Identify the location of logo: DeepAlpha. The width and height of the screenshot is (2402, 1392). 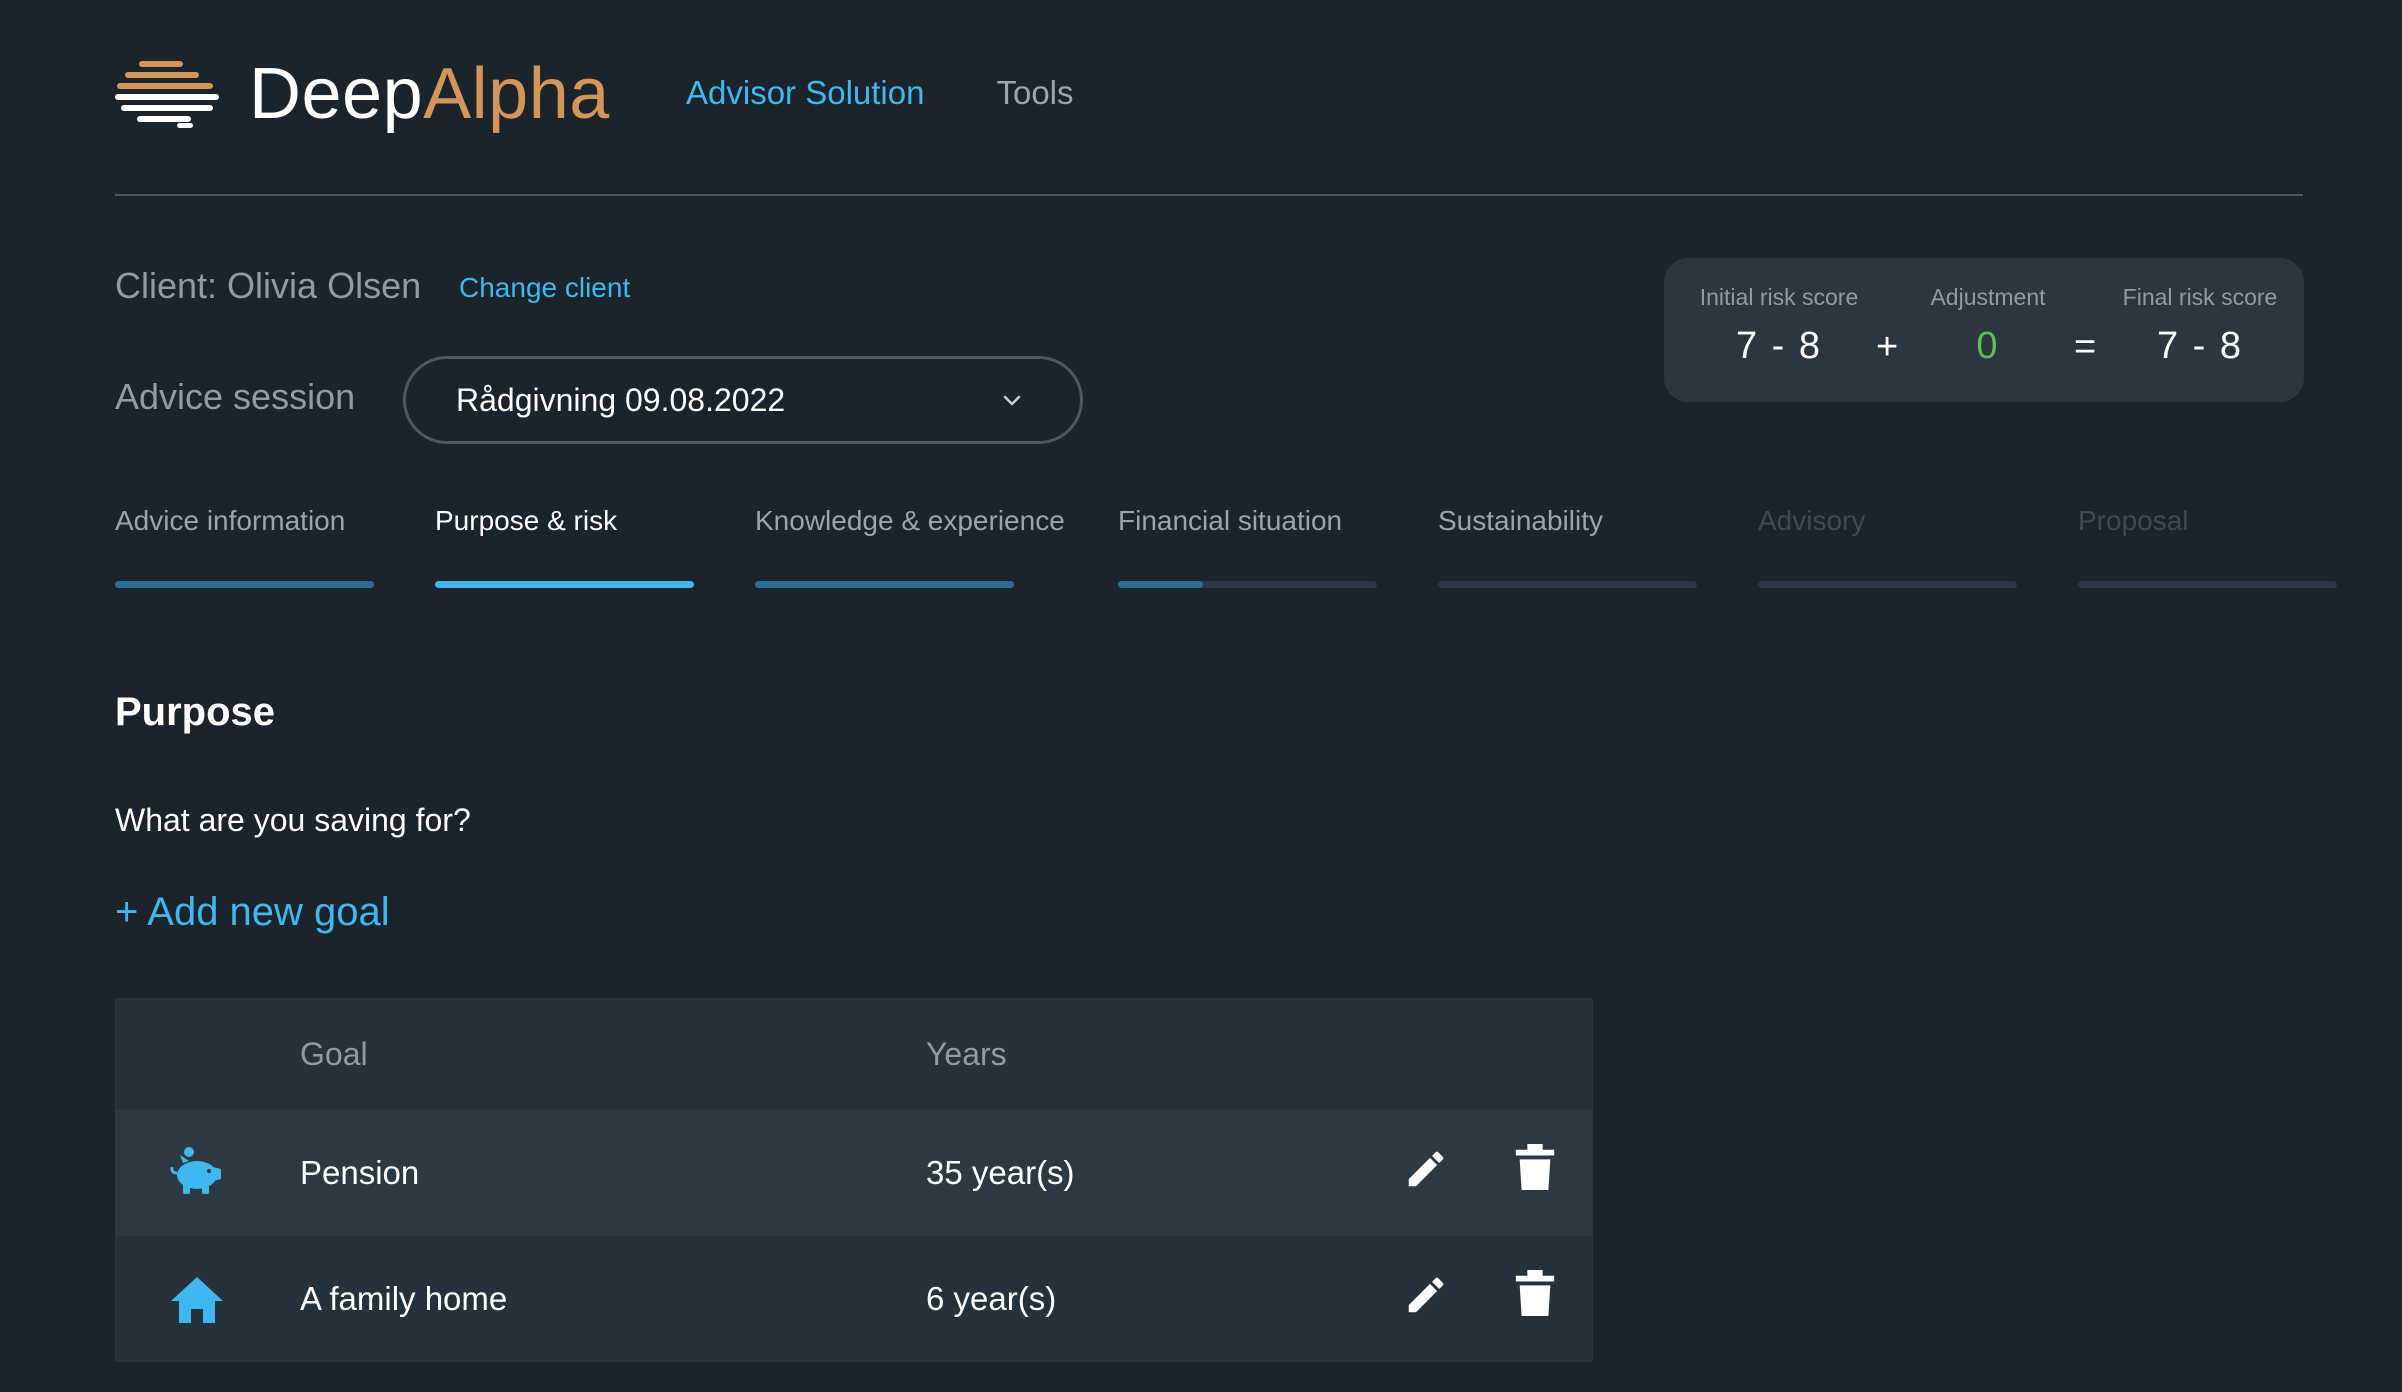
(362, 94).